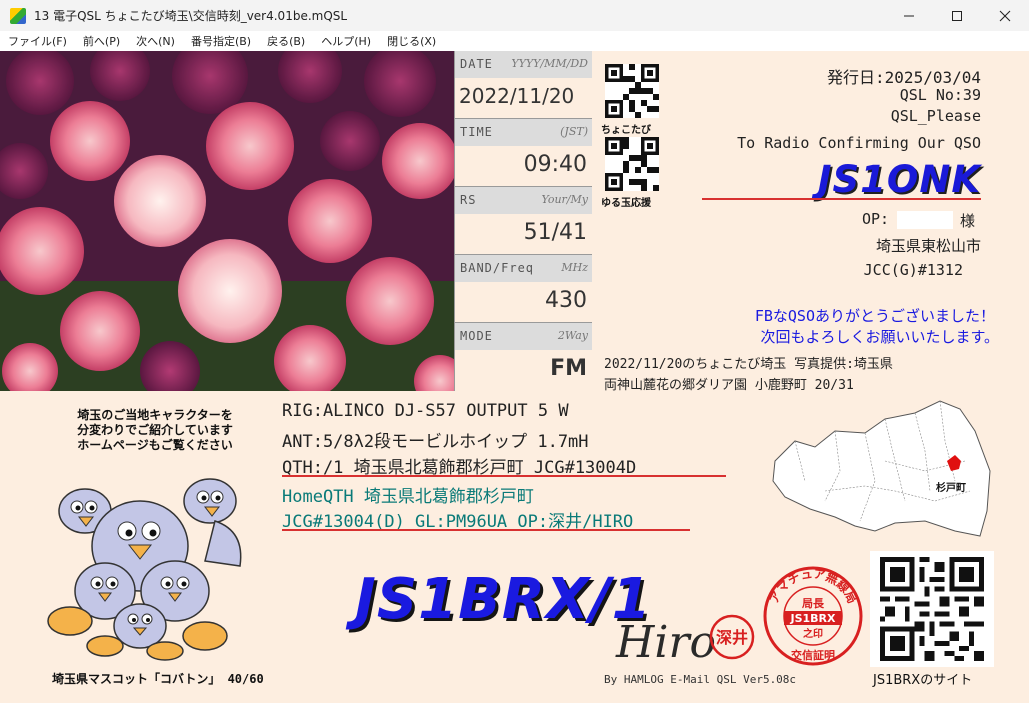 This screenshot has width=1029, height=713. What do you see at coordinates (923, 680) in the screenshot?
I see `site-qr-caption: JS1BRXのサイト` at bounding box center [923, 680].